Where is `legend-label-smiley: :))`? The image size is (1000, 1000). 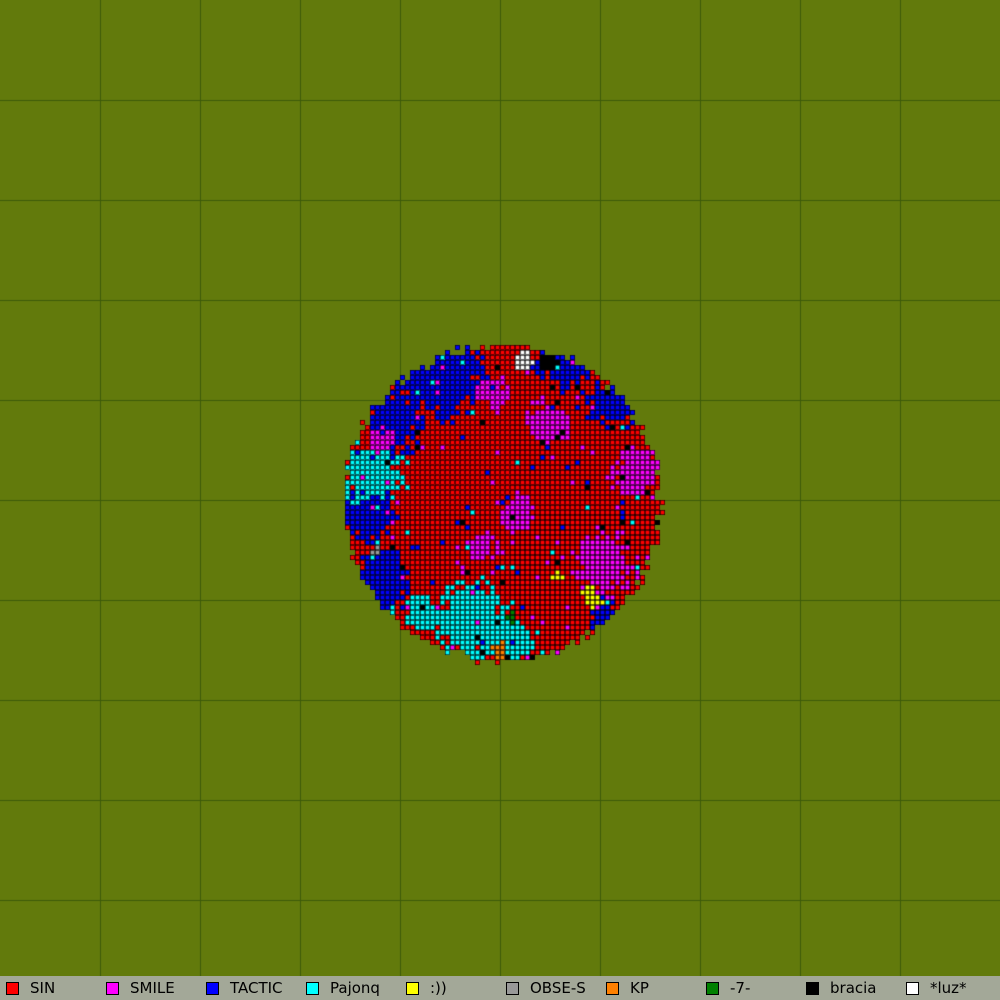 legend-label-smiley: :)) is located at coordinates (438, 988).